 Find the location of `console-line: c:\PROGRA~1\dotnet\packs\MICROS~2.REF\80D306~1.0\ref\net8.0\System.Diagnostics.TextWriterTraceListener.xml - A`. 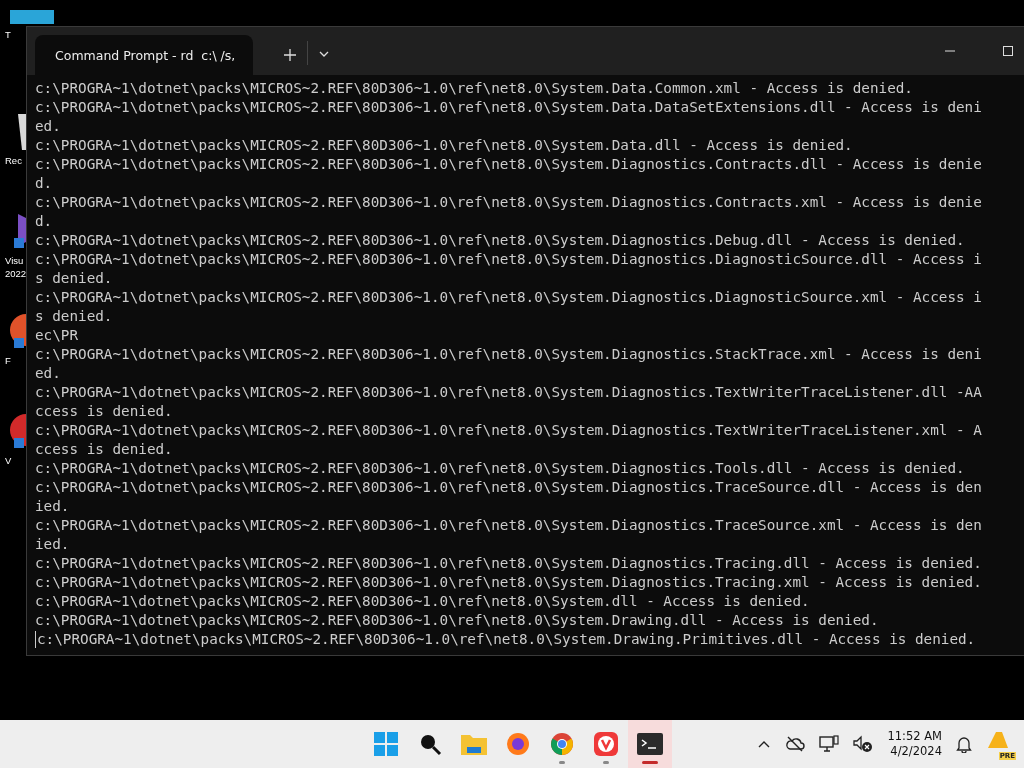

console-line: c:\PROGRA~1\dotnet\packs\MICROS~2.REF\80D306~1.0\ref\net8.0\System.Diagnostics.TextWriterTraceListener.xml - A is located at coordinates (508, 430).